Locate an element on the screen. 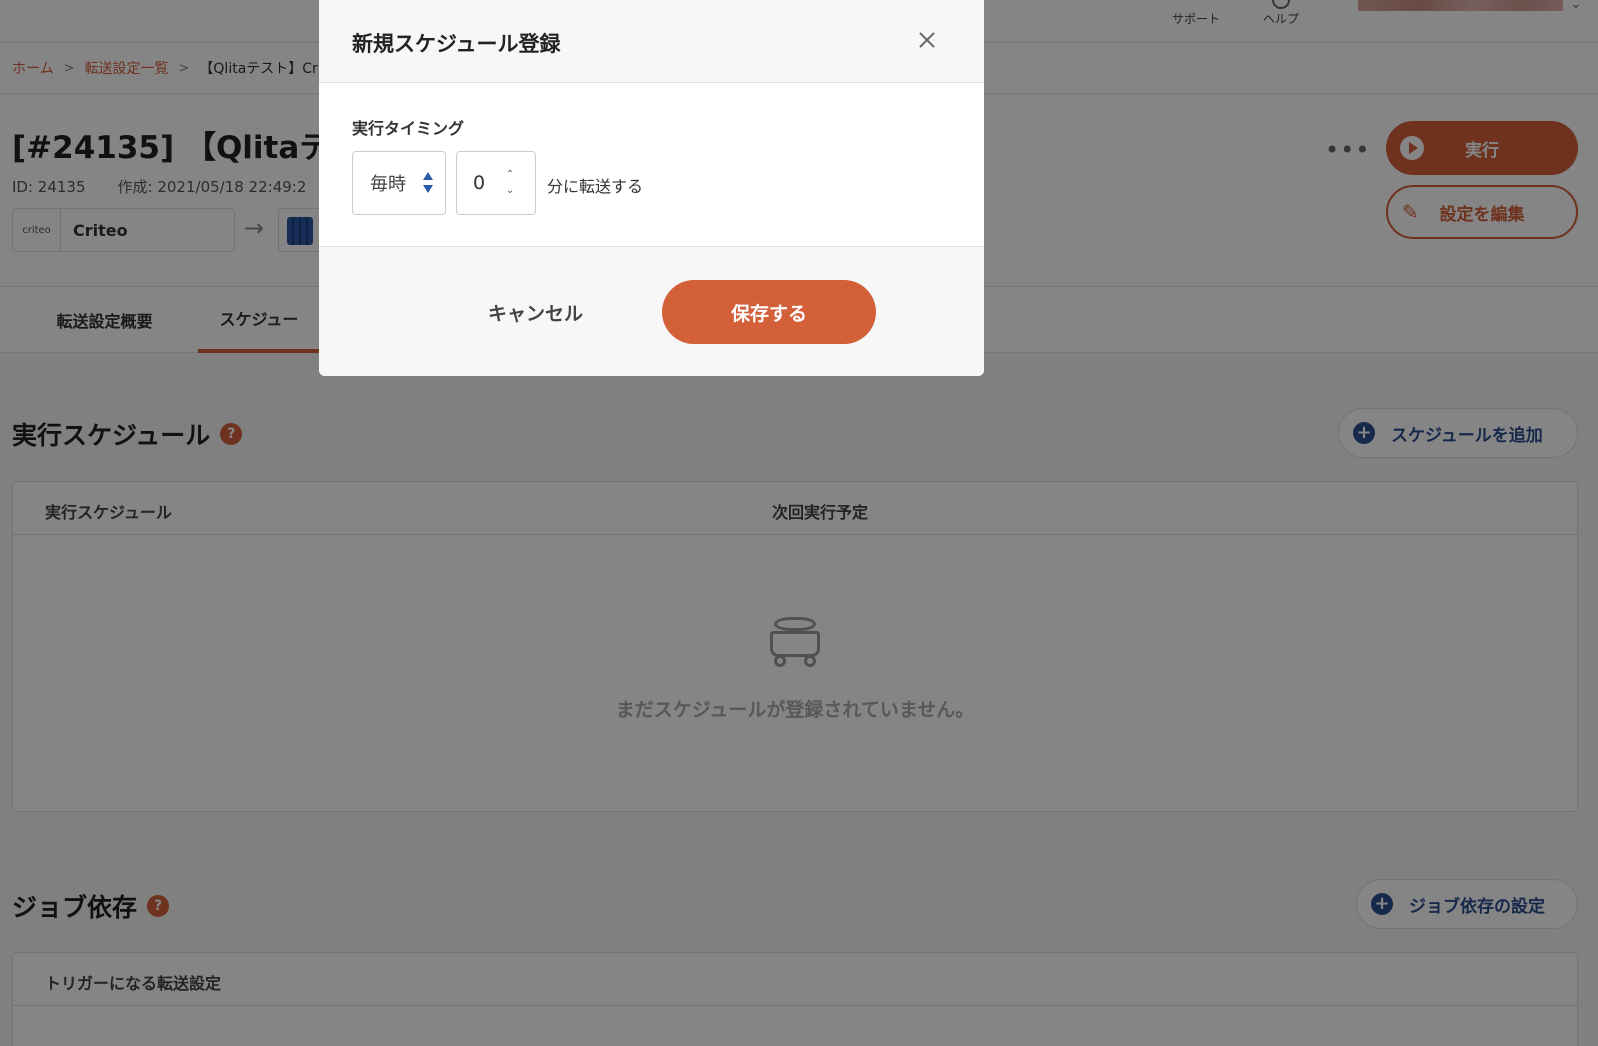 The image size is (1598, 1046). timing-label: 実行タイミング is located at coordinates (408, 128).